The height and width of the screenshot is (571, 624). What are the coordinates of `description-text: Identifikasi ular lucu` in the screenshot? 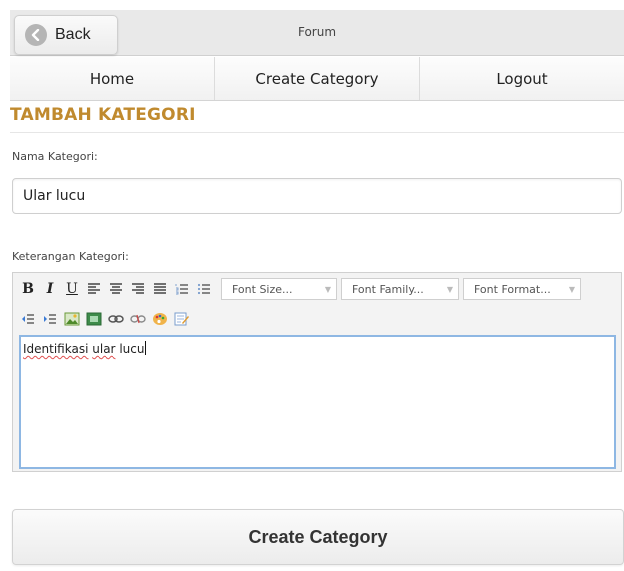 It's located at (85, 348).